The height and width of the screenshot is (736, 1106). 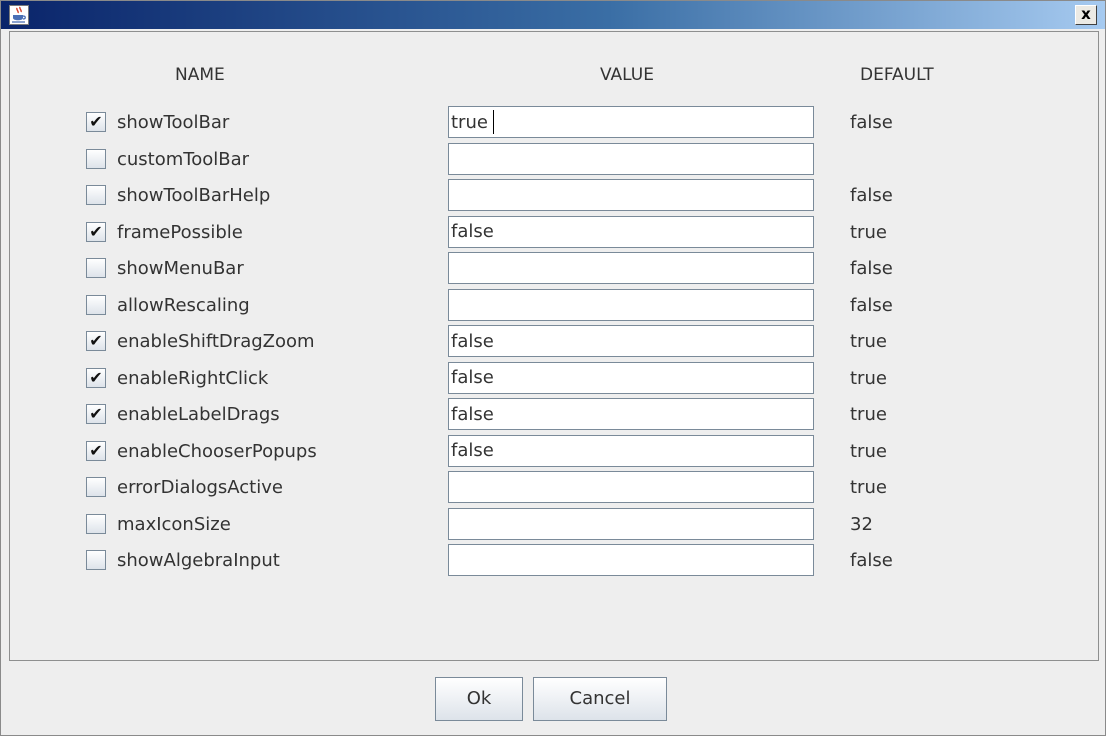 What do you see at coordinates (193, 378) in the screenshot?
I see `parameter-name: enableRightClick` at bounding box center [193, 378].